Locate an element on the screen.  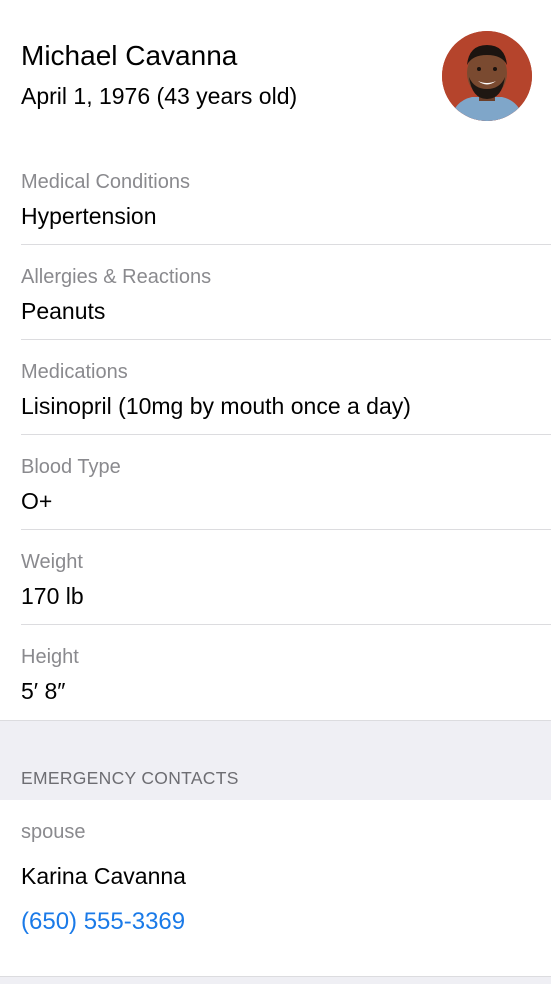
field-value: 5′ 8″ is located at coordinates (43, 691).